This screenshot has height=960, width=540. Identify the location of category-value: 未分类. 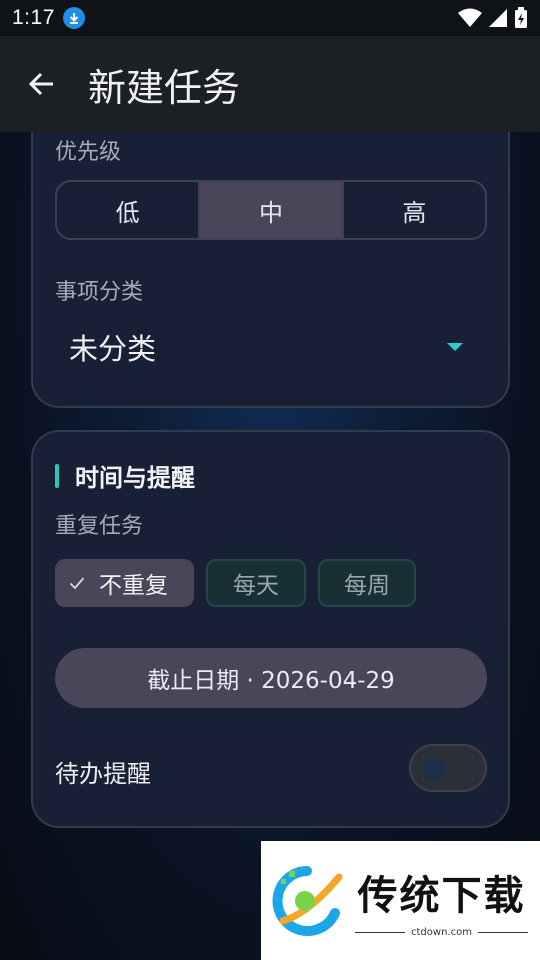
(113, 349).